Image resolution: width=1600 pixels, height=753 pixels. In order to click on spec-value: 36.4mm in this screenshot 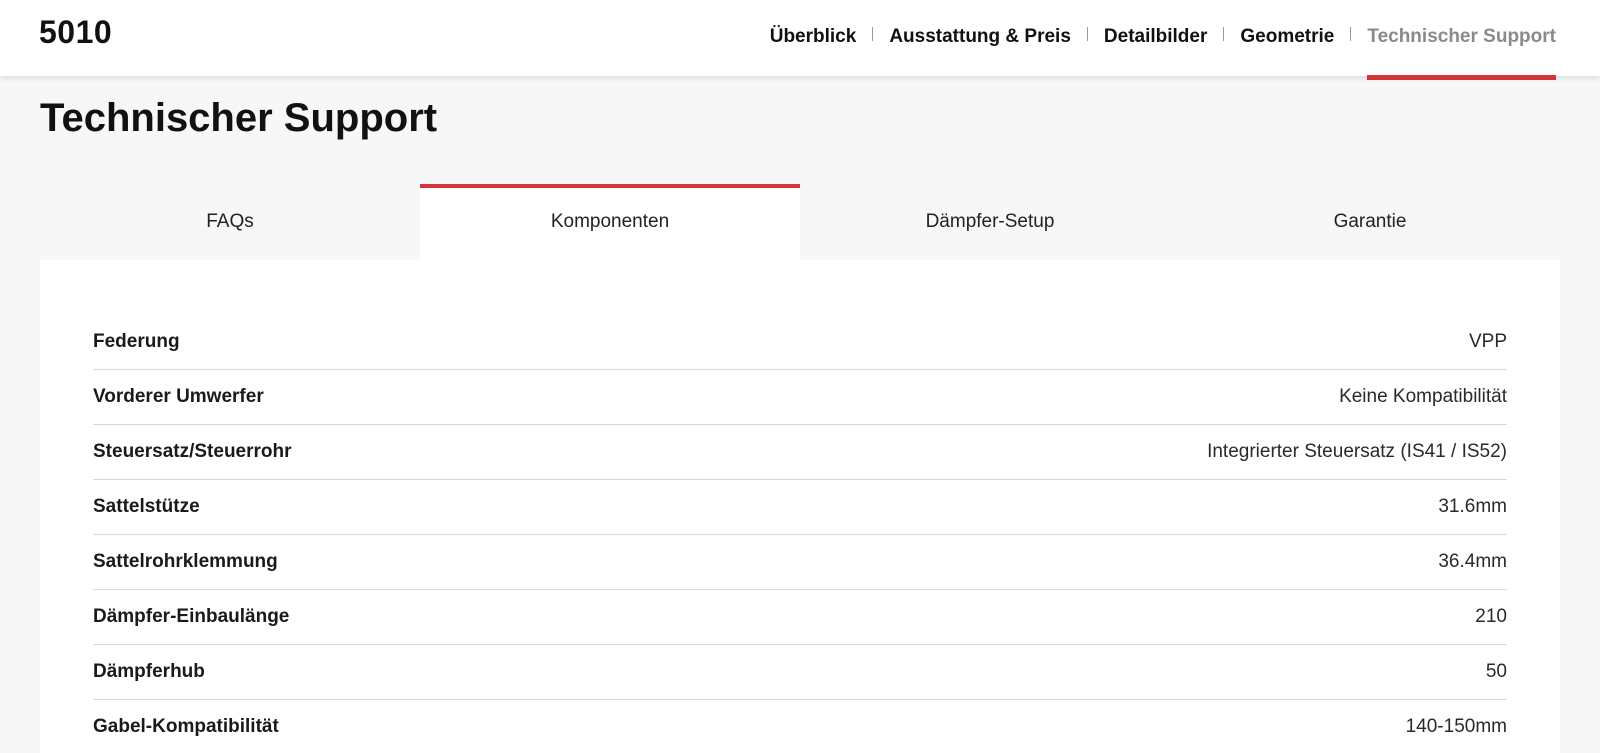, I will do `click(1472, 561)`.